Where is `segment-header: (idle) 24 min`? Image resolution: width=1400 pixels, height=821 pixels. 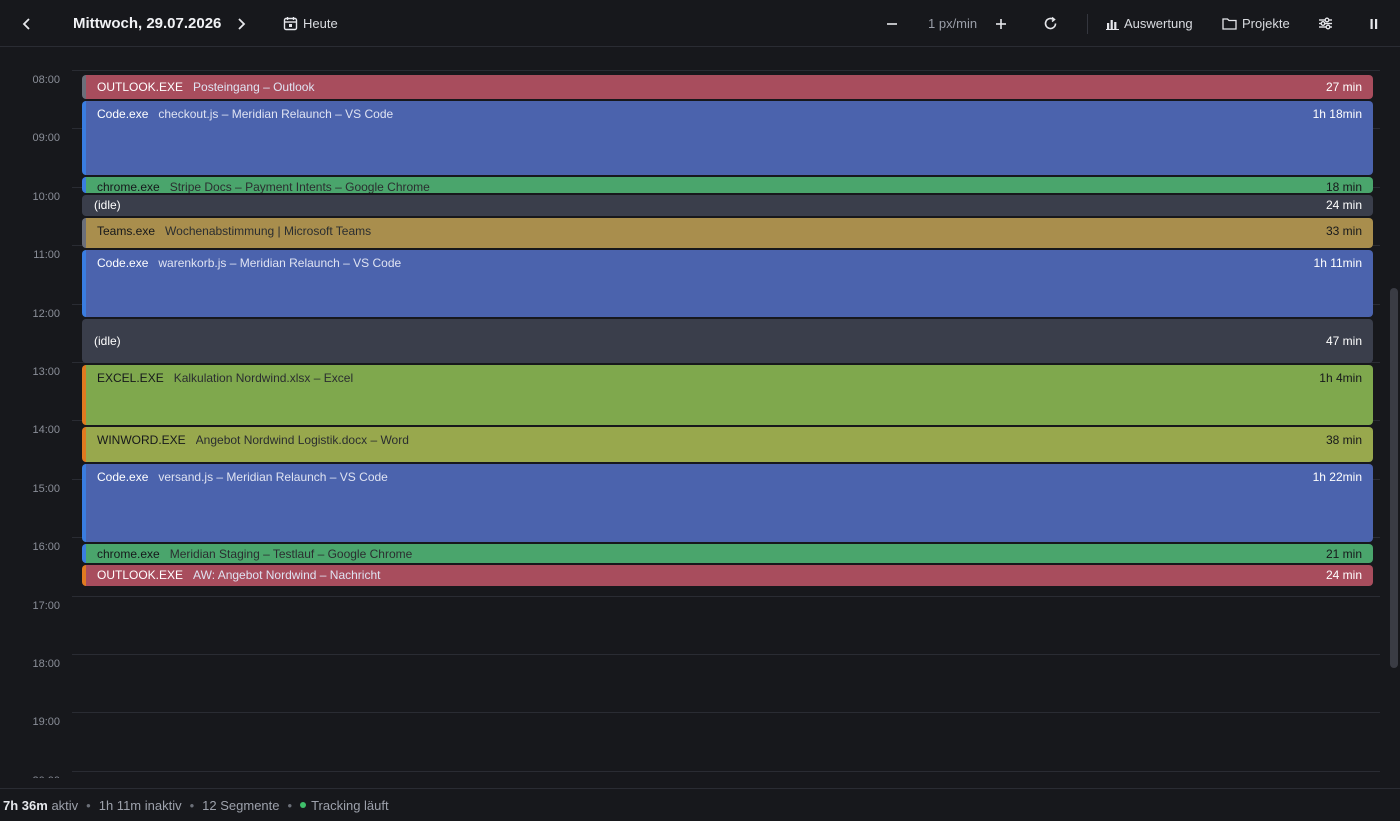
segment-header: (idle) 24 min is located at coordinates (728, 205).